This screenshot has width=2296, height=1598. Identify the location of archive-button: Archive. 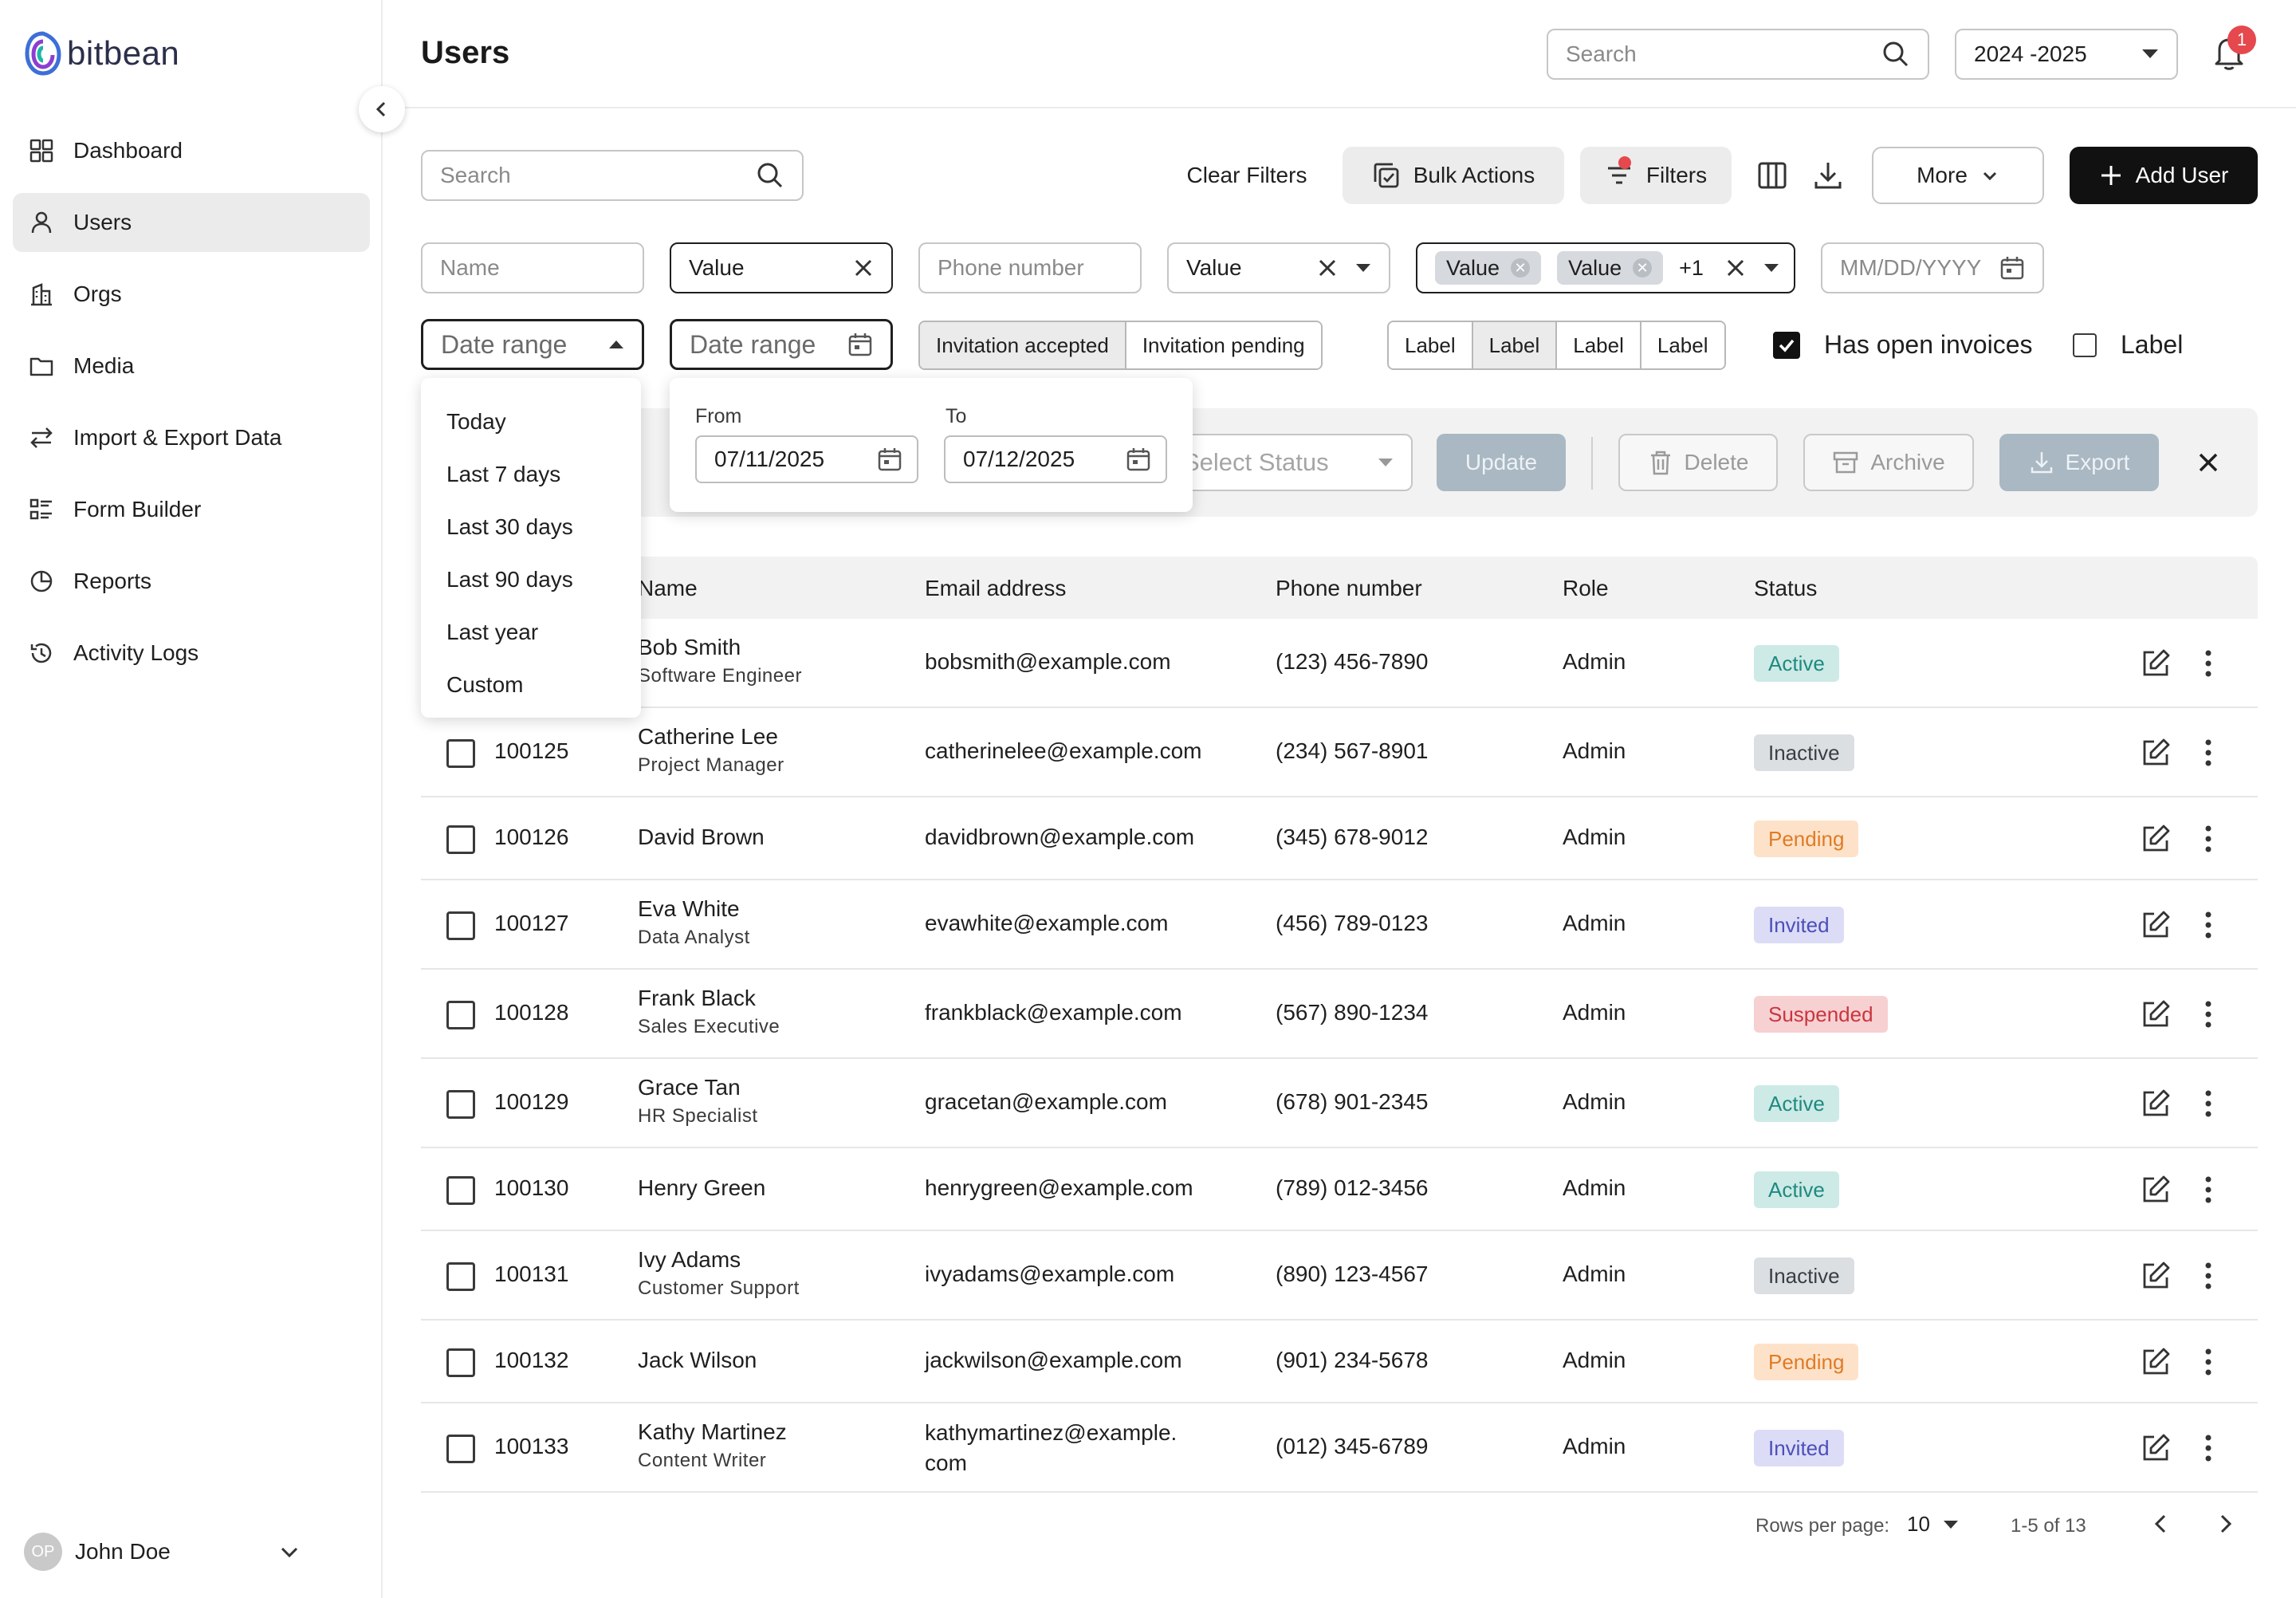
(1889, 463).